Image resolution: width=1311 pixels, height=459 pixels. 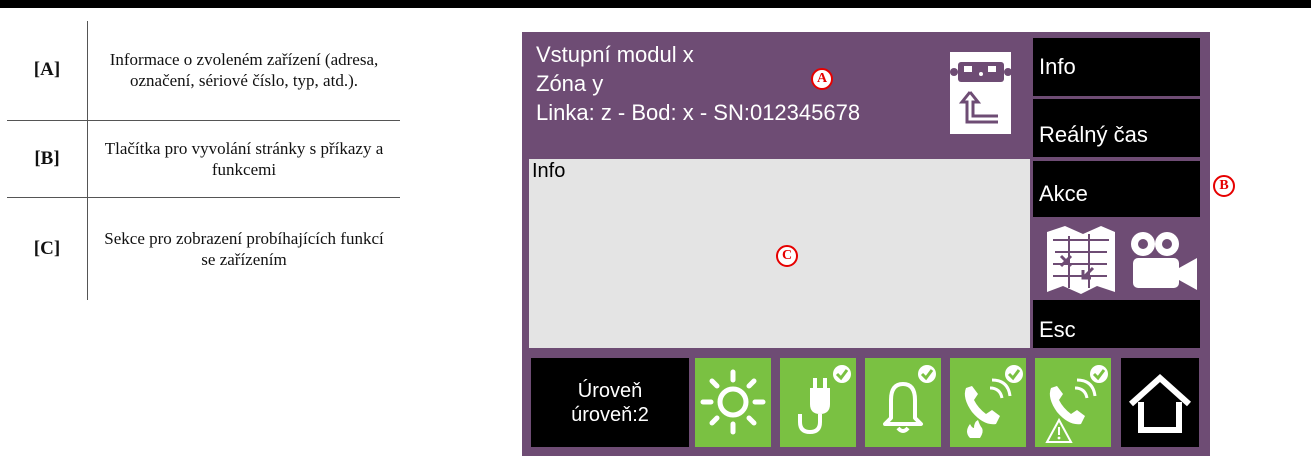 I want to click on info-button: Info, so click(x=1116, y=67).